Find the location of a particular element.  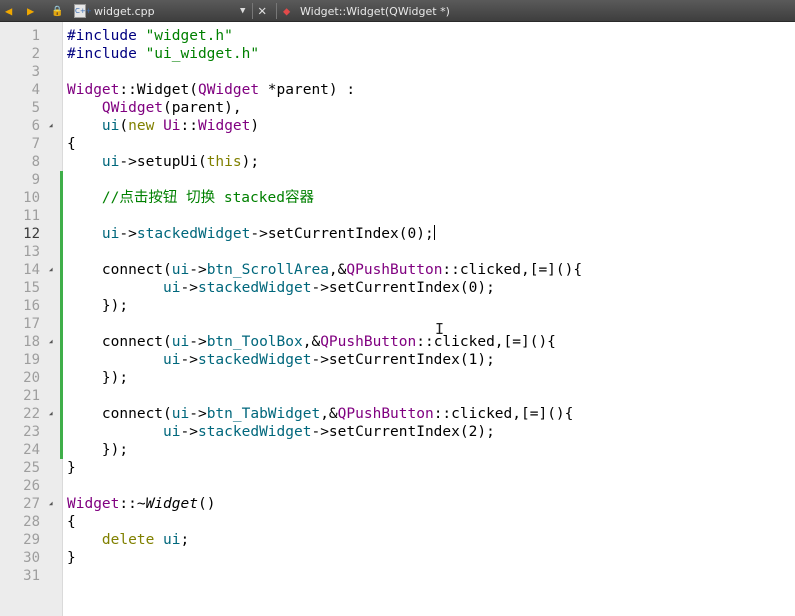

code-token: "ui_widget.h" is located at coordinates (202, 54).